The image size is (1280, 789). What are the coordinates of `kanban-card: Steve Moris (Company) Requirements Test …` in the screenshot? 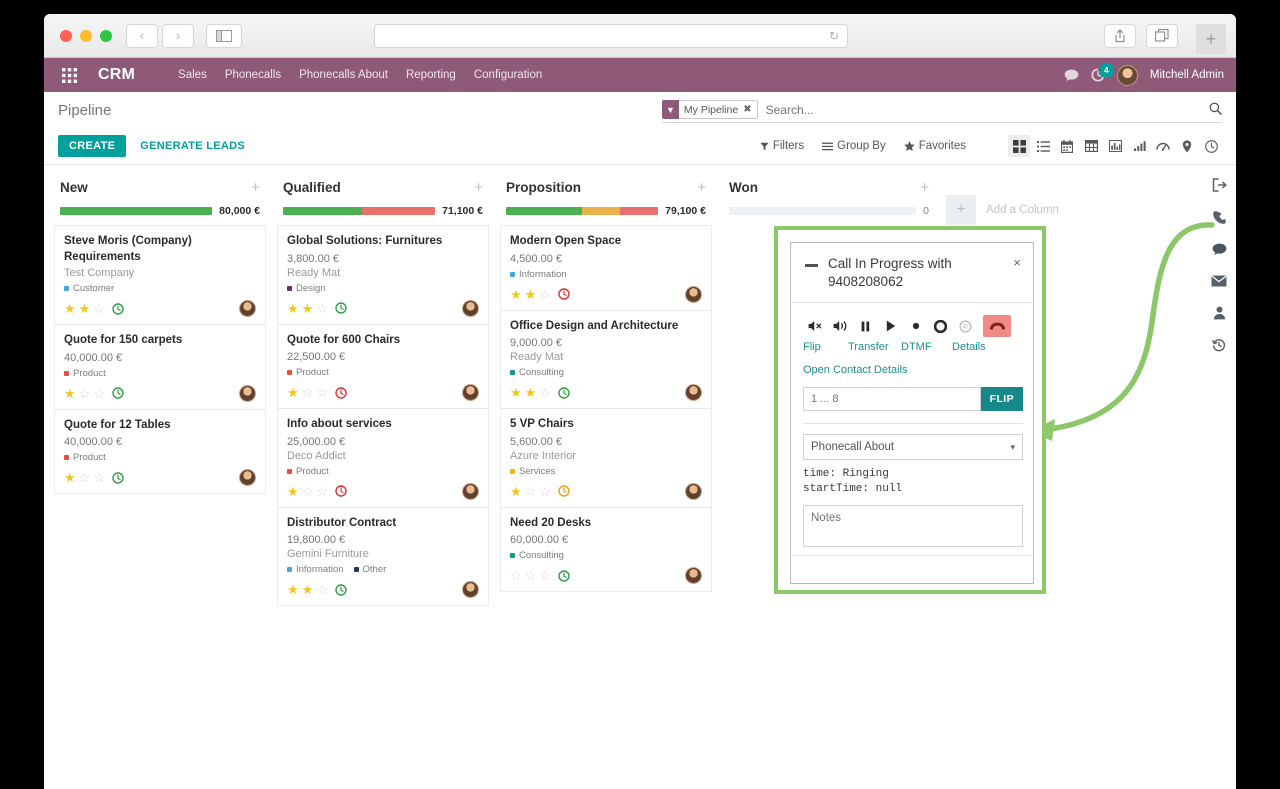 It's located at (160, 275).